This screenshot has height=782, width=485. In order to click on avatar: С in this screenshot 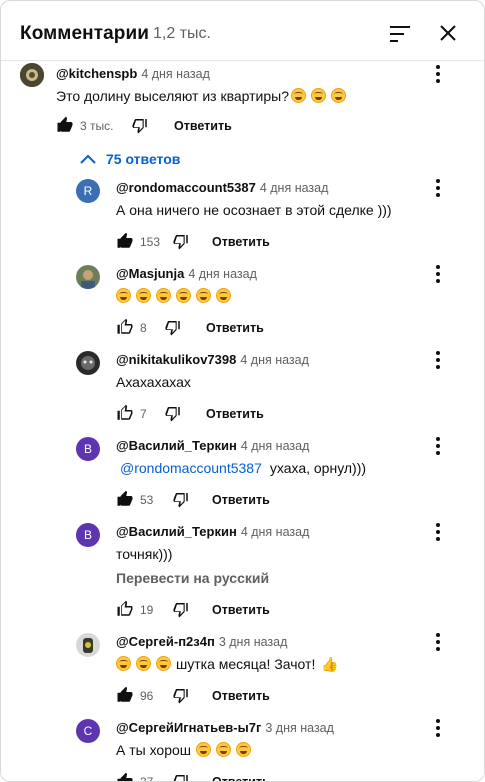, I will do `click(88, 731)`.